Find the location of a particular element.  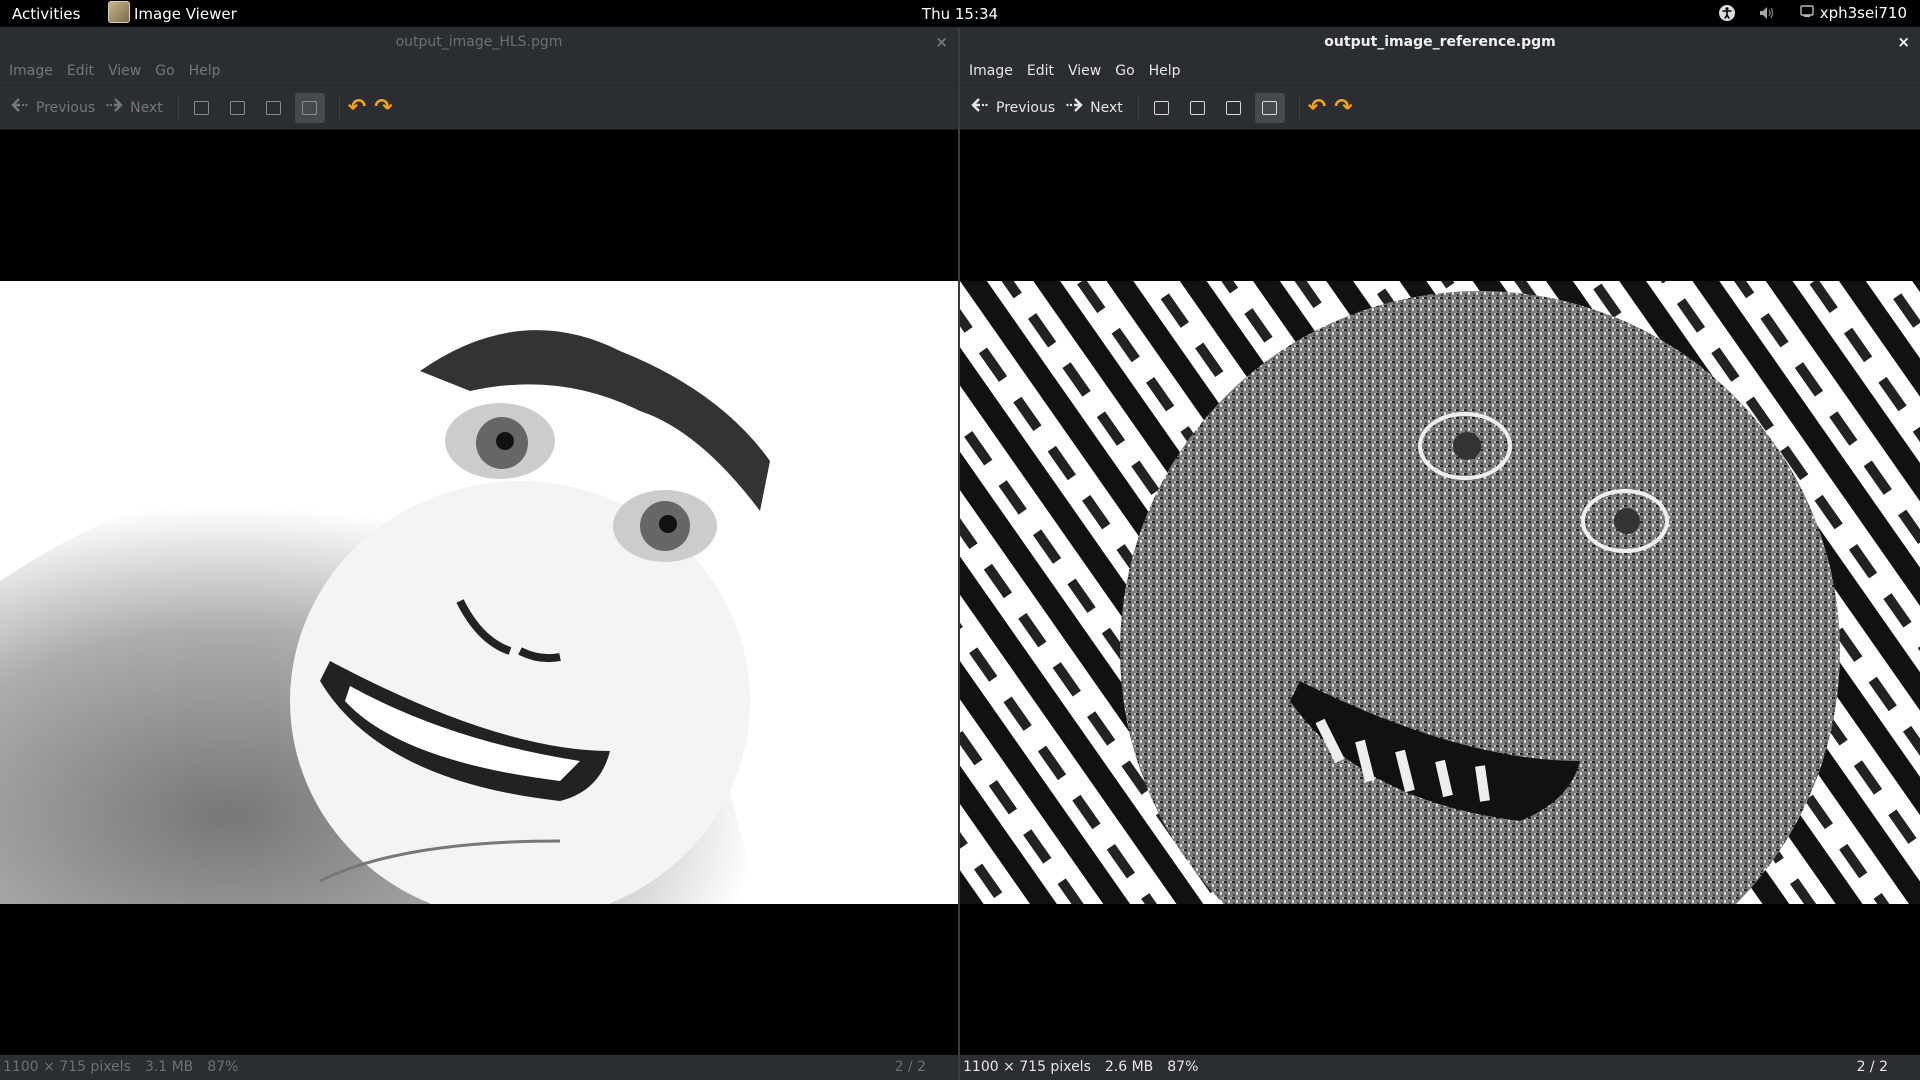

clock: Thu 15:34 is located at coordinates (960, 14).